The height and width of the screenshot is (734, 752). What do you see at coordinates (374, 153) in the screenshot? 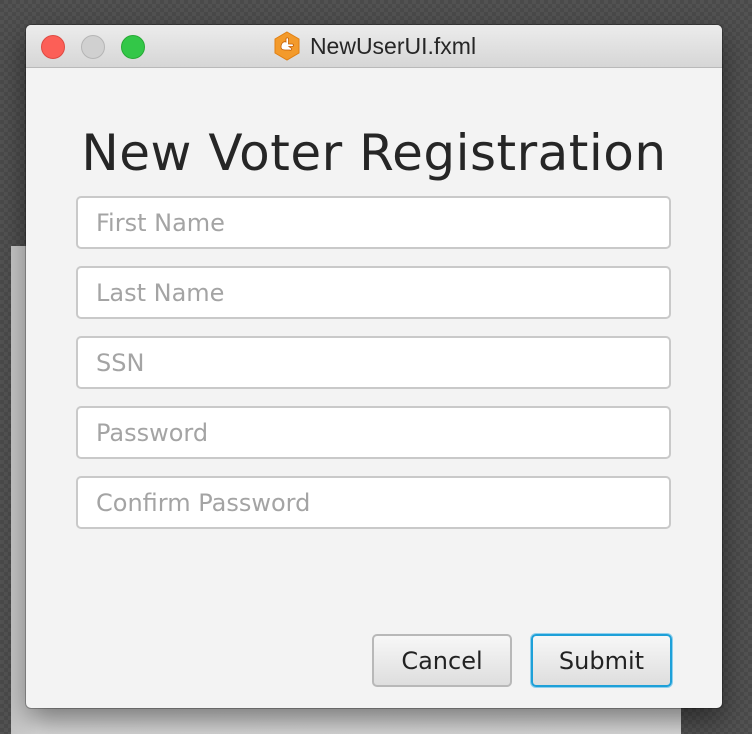
I see `form-heading: New Voter Registration` at bounding box center [374, 153].